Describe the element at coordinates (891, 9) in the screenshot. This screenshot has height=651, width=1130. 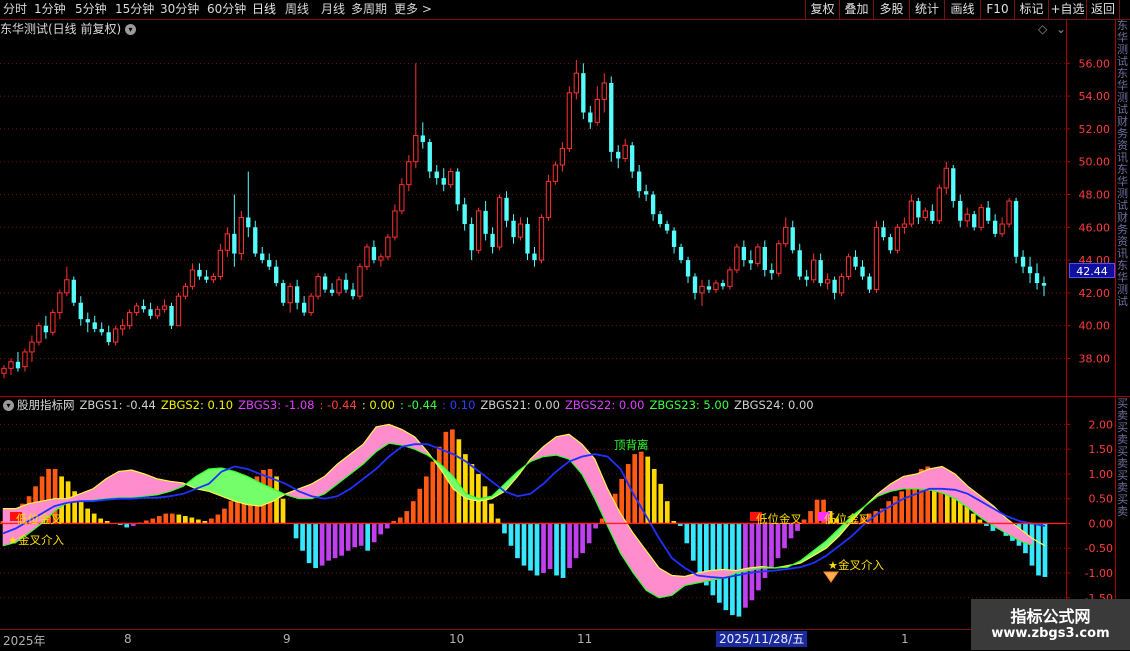
I see `toolbar-button-2: 多股` at that location.